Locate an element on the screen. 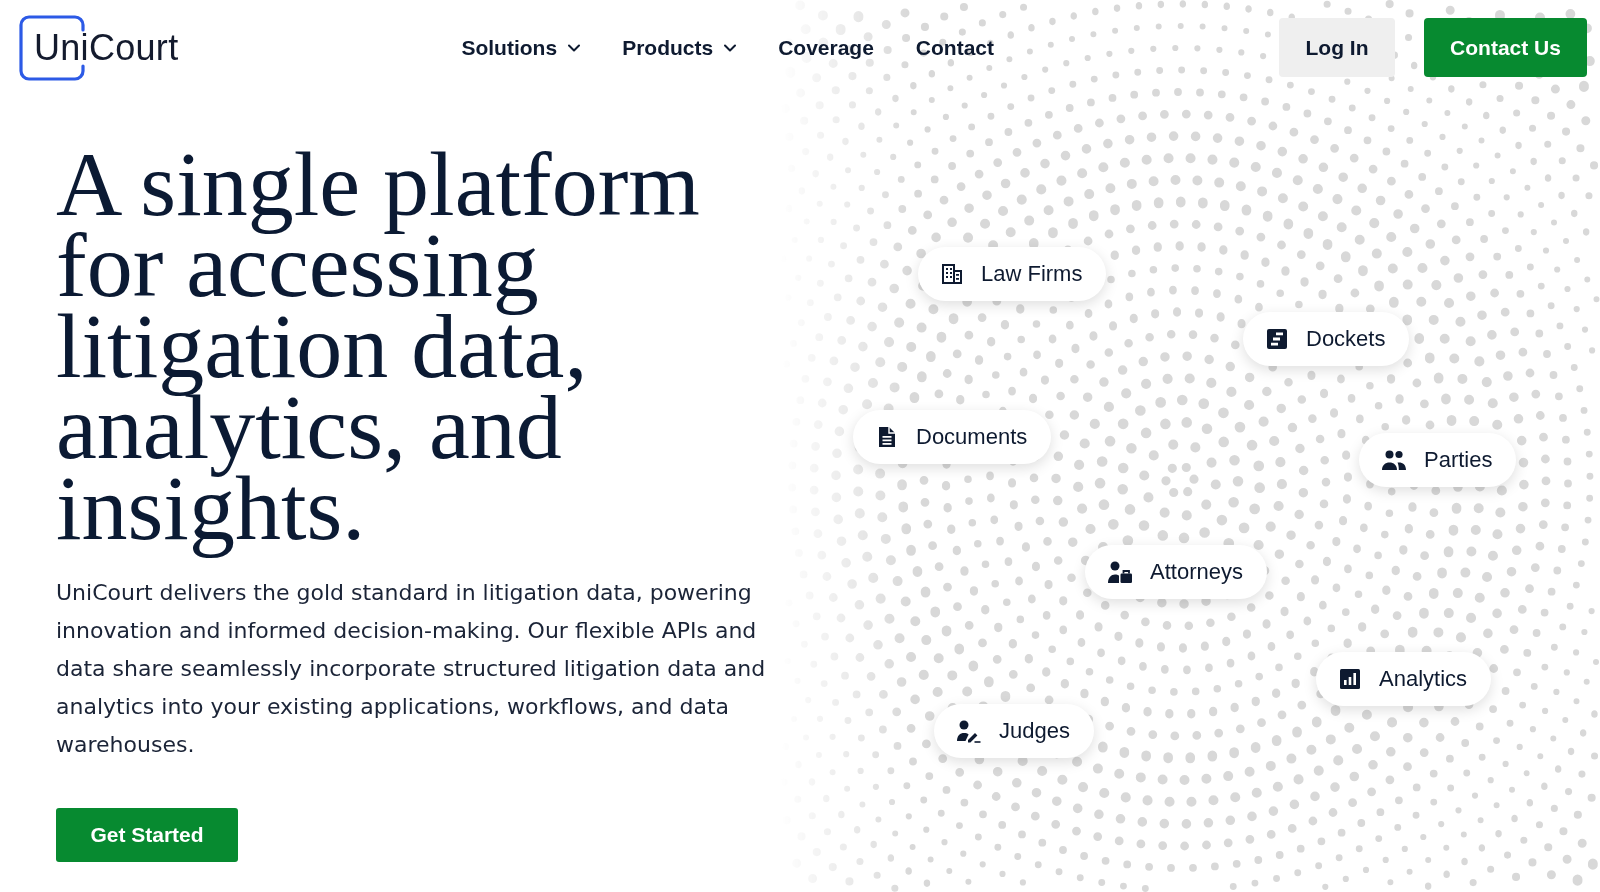 The width and height of the screenshot is (1600, 892). stacked-bars-icon is located at coordinates (1277, 339).